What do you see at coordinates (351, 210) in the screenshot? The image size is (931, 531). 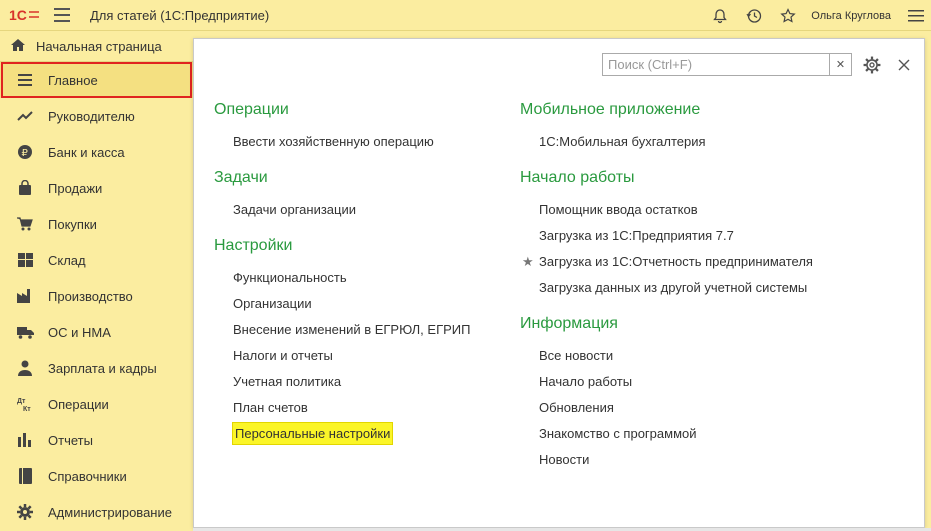 I see `link-org-tasks: Задачи организации` at bounding box center [351, 210].